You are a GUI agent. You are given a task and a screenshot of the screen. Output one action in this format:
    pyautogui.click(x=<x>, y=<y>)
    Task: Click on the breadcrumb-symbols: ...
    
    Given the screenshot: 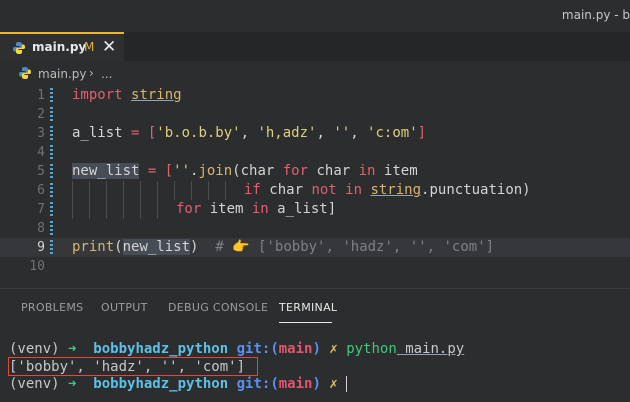 What is the action you would take?
    pyautogui.click(x=106, y=74)
    